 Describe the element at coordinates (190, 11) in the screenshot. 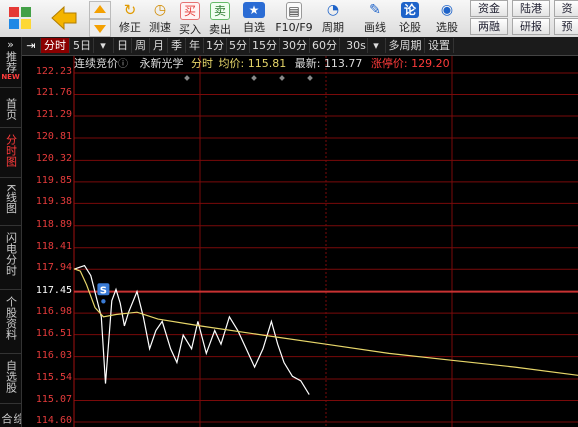

I see `buy-icon: 买` at that location.